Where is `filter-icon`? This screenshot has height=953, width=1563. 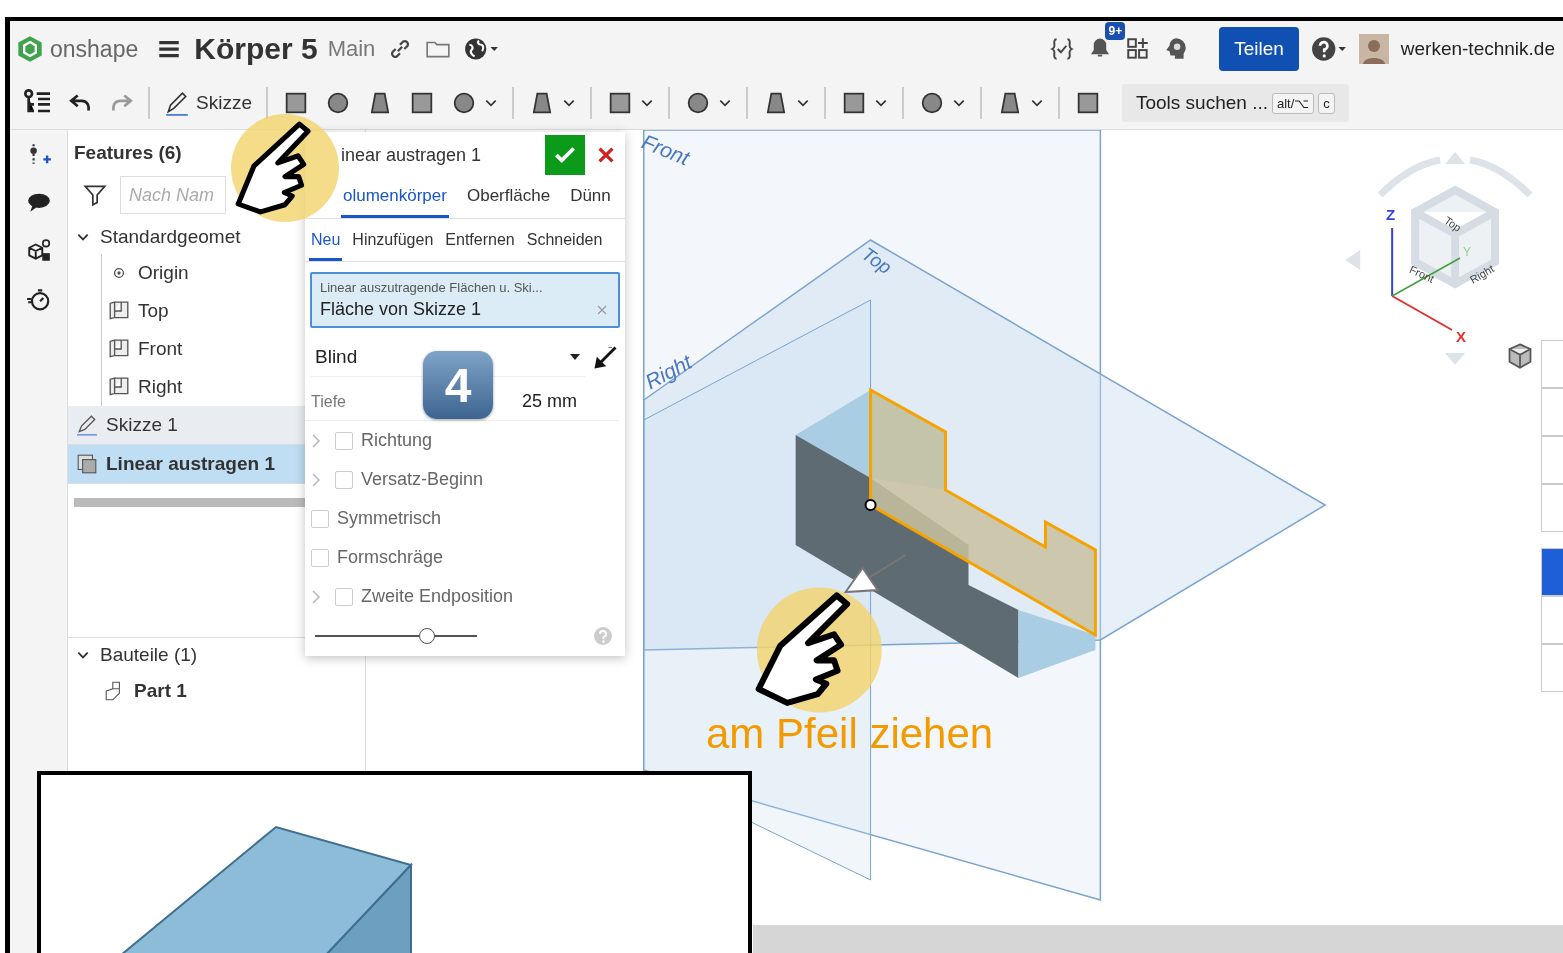 filter-icon is located at coordinates (95, 195).